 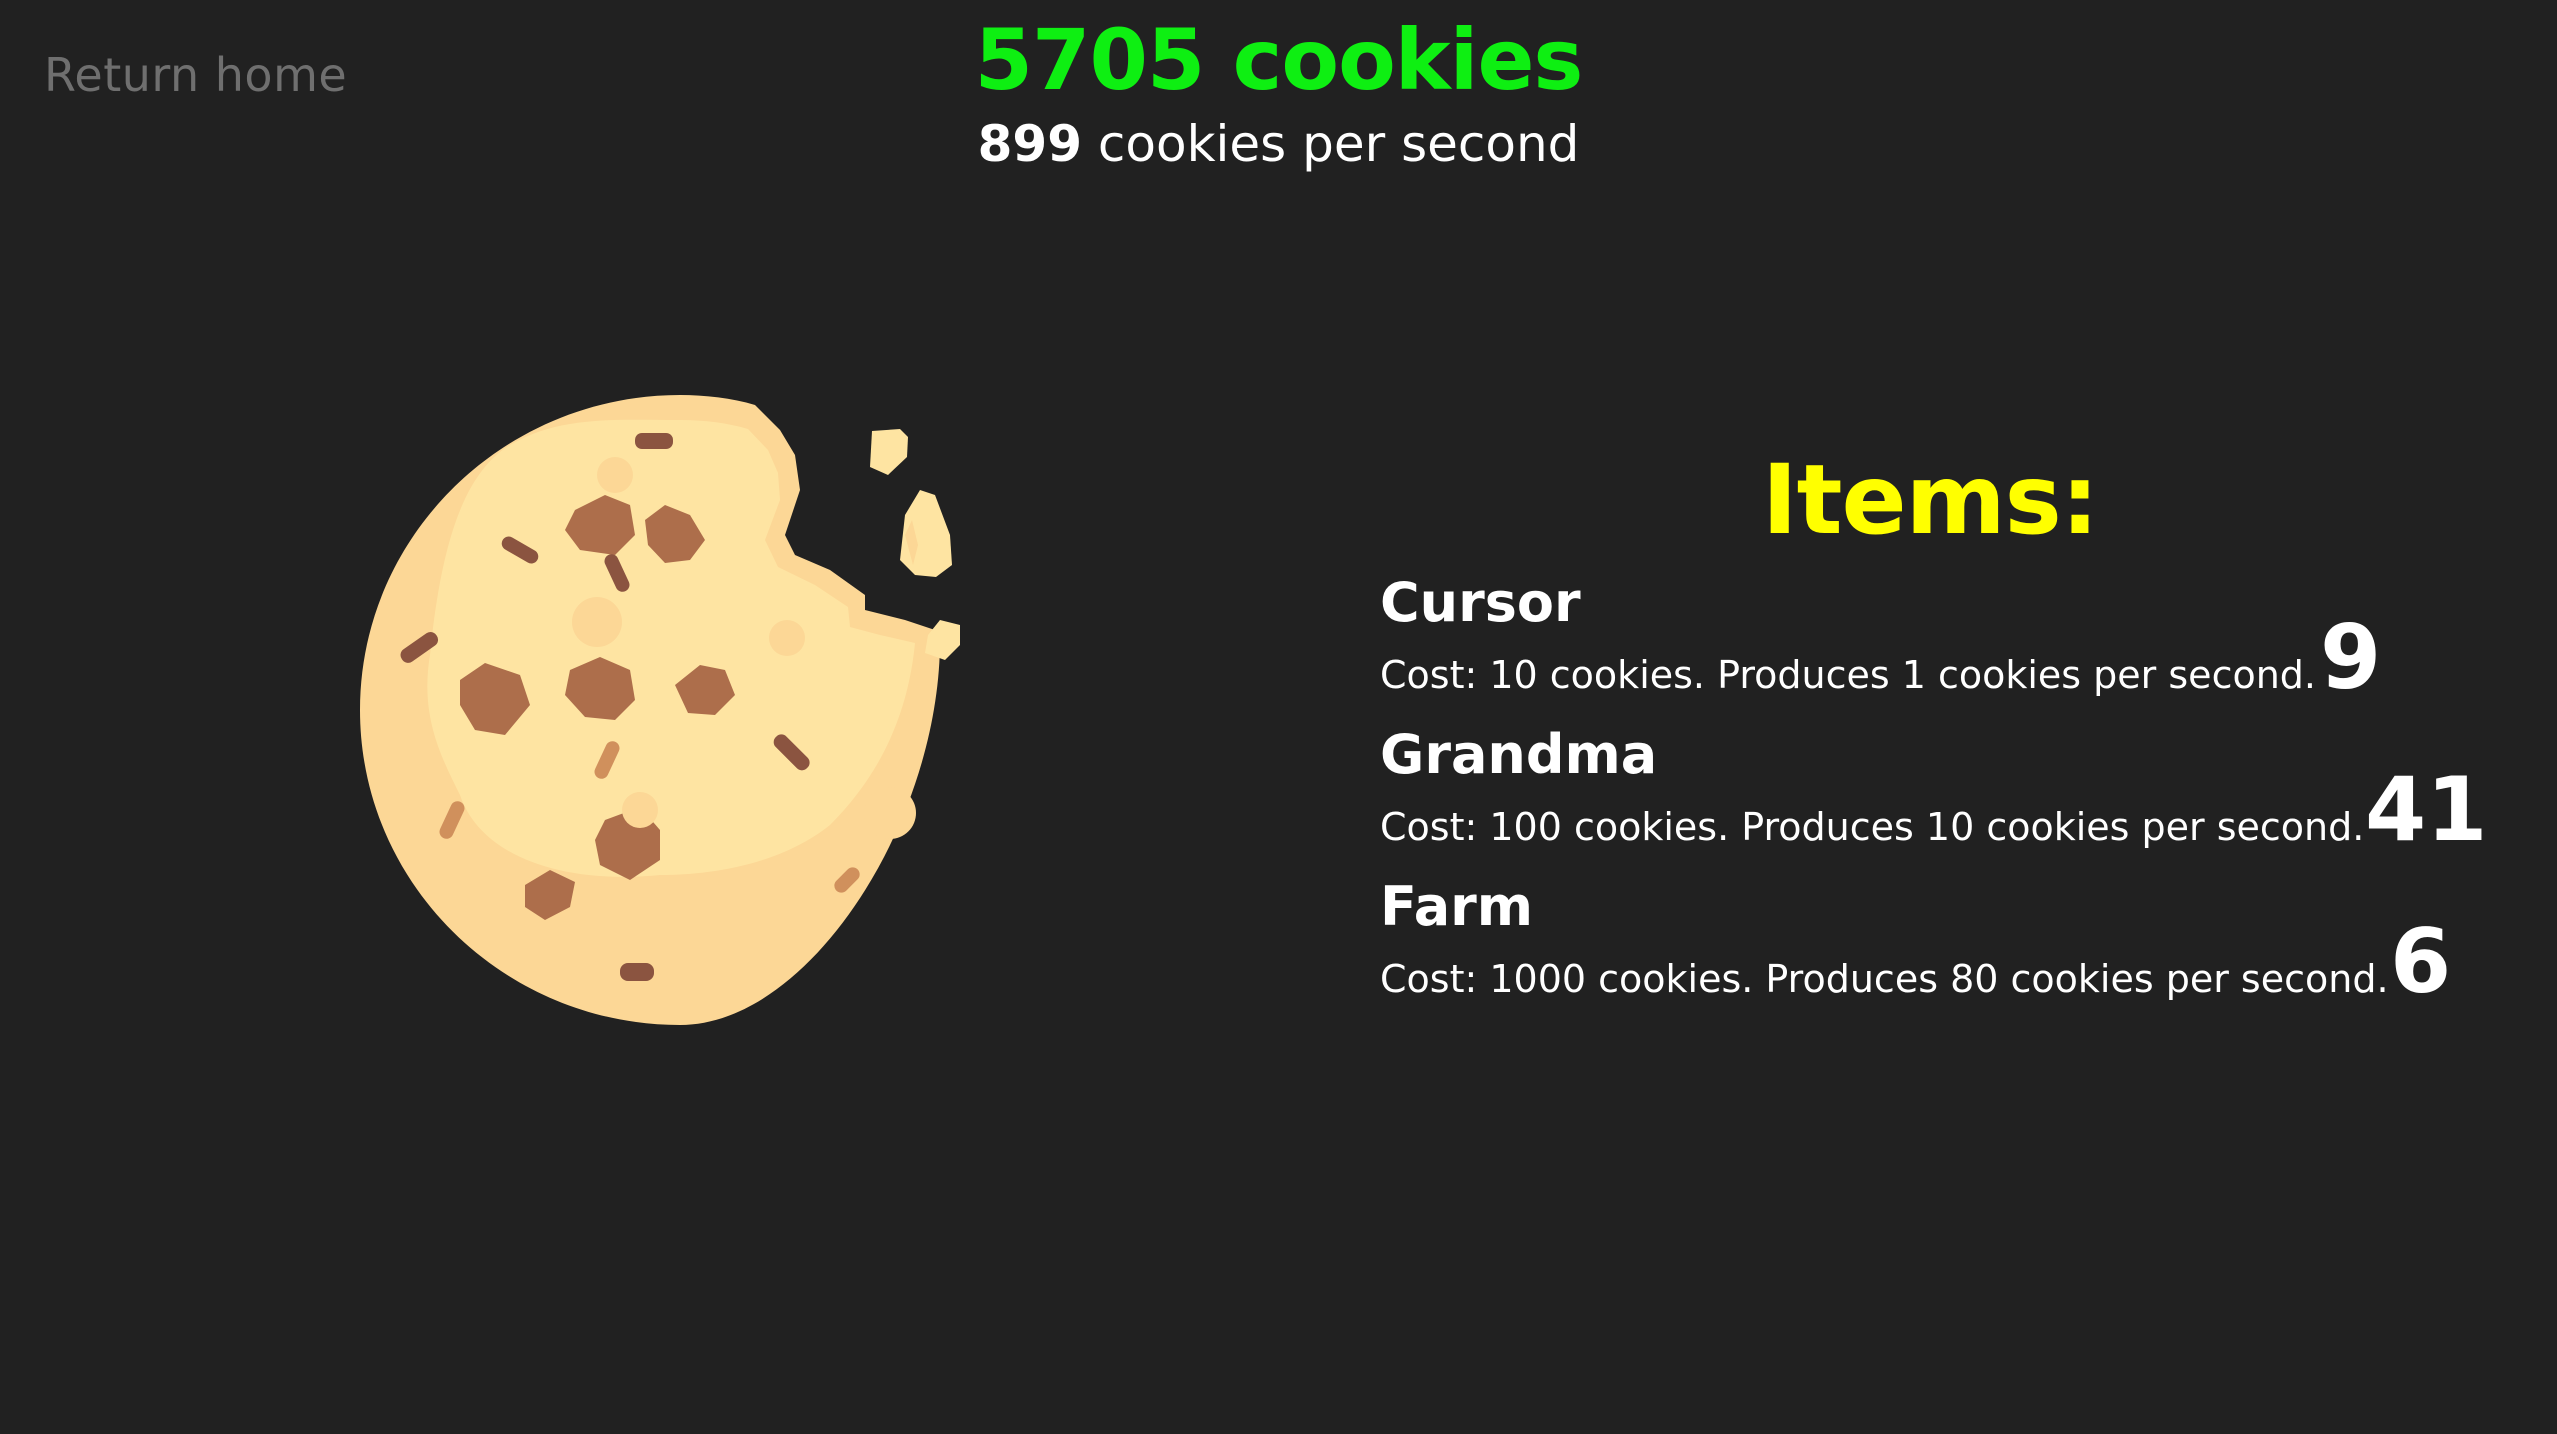 What do you see at coordinates (1480, 602) in the screenshot?
I see `item-name: Cursor` at bounding box center [1480, 602].